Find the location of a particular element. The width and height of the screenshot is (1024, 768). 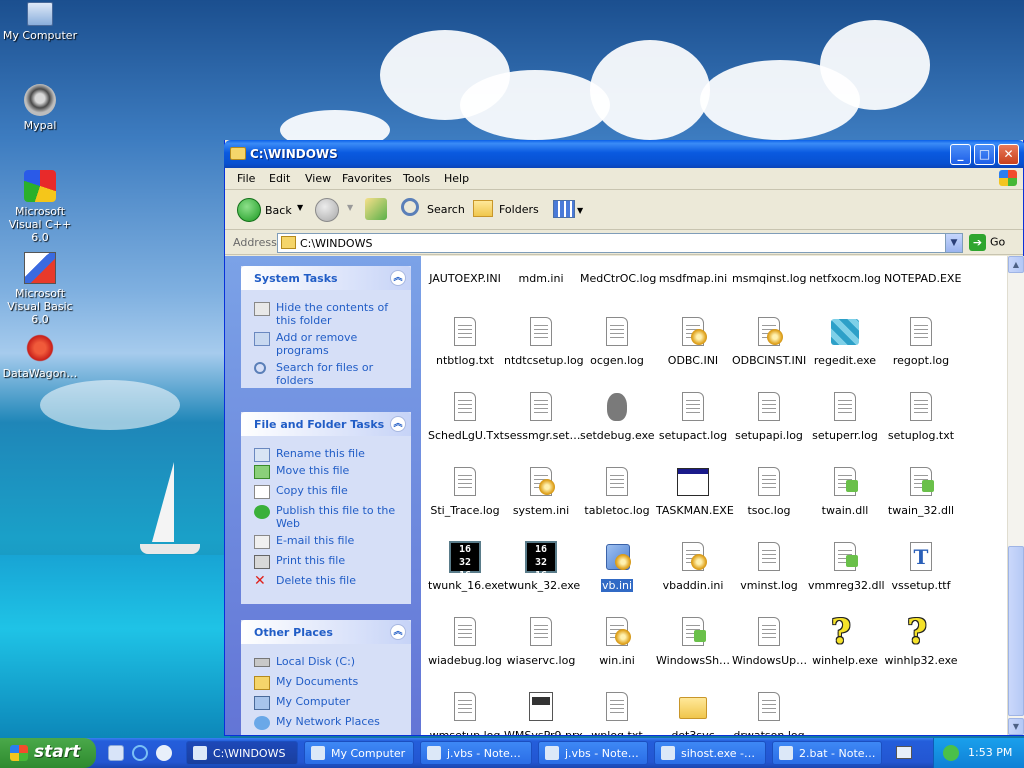

place-my-network-places: My Network Places is located at coordinates (326, 722).